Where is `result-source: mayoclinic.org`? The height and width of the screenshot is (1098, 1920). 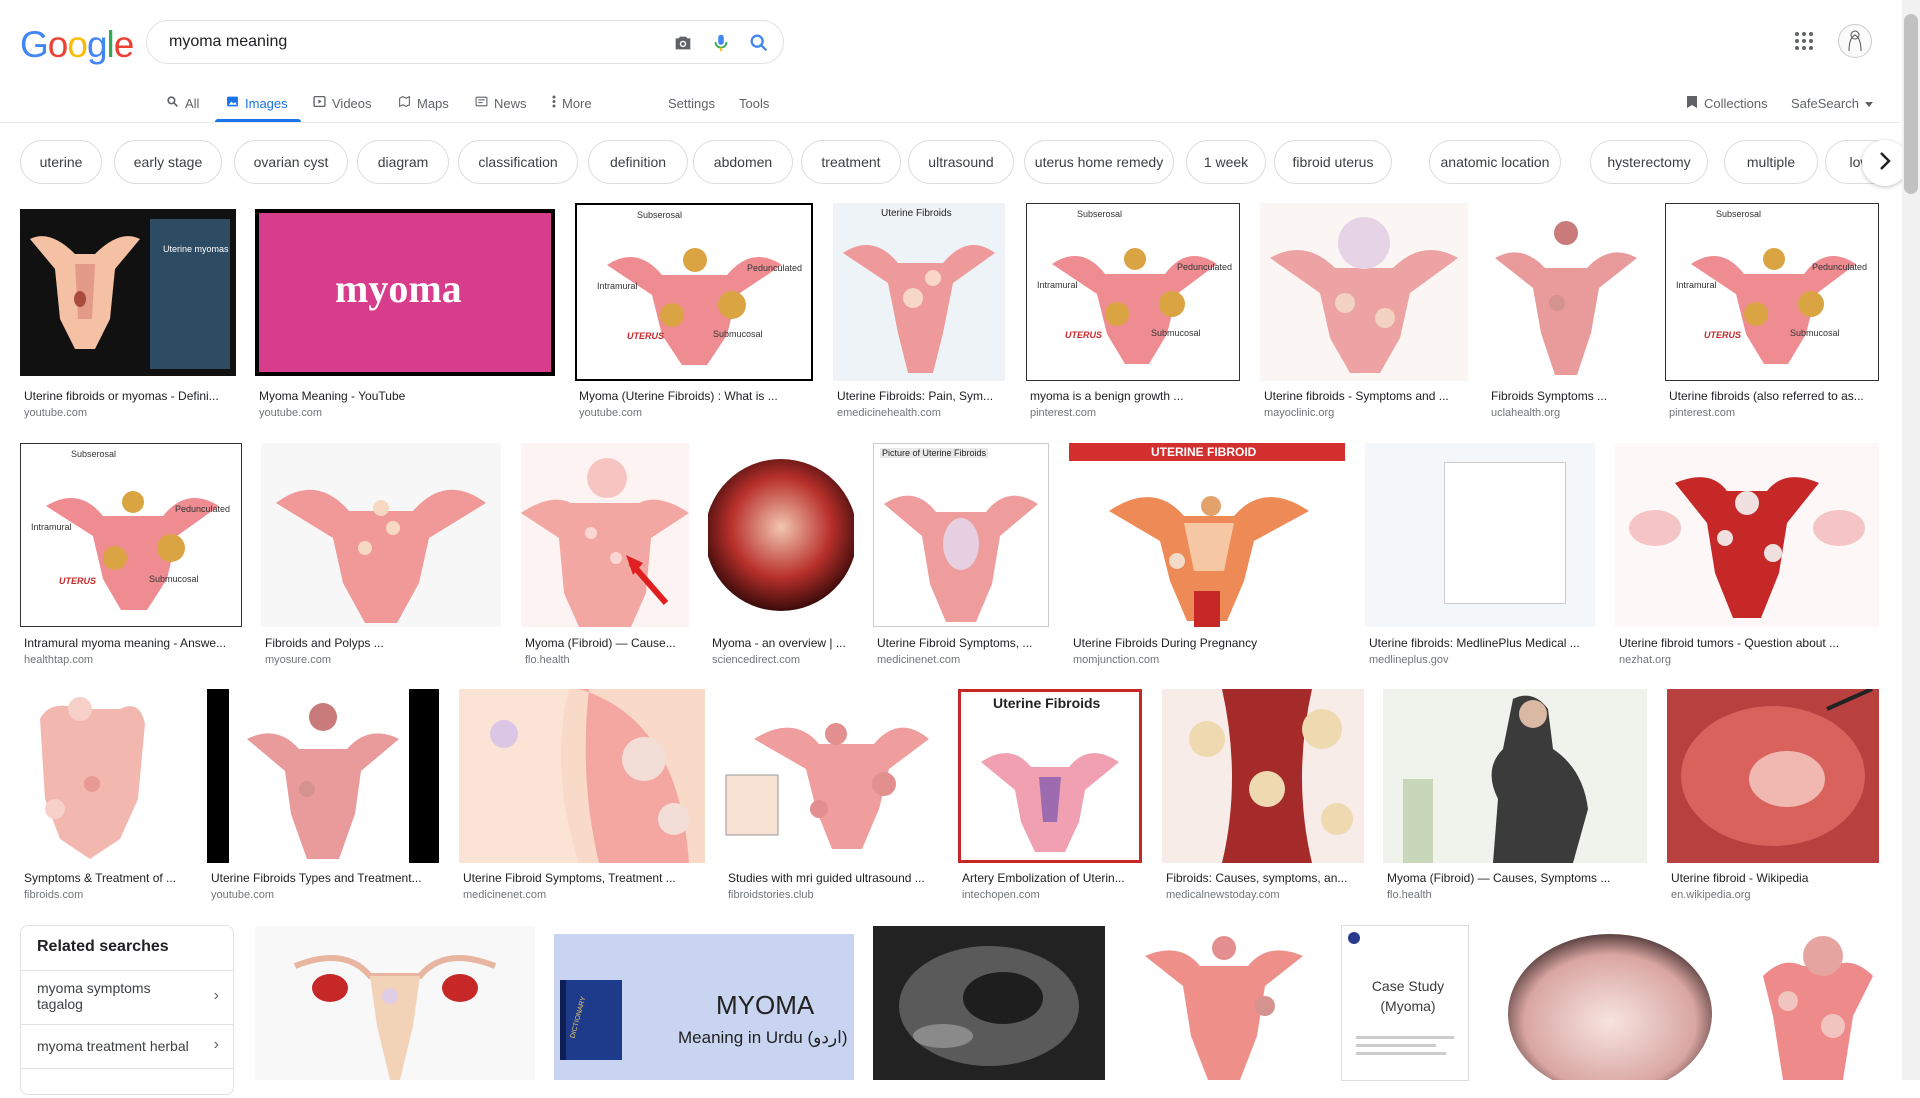
result-source: mayoclinic.org is located at coordinates (1299, 413).